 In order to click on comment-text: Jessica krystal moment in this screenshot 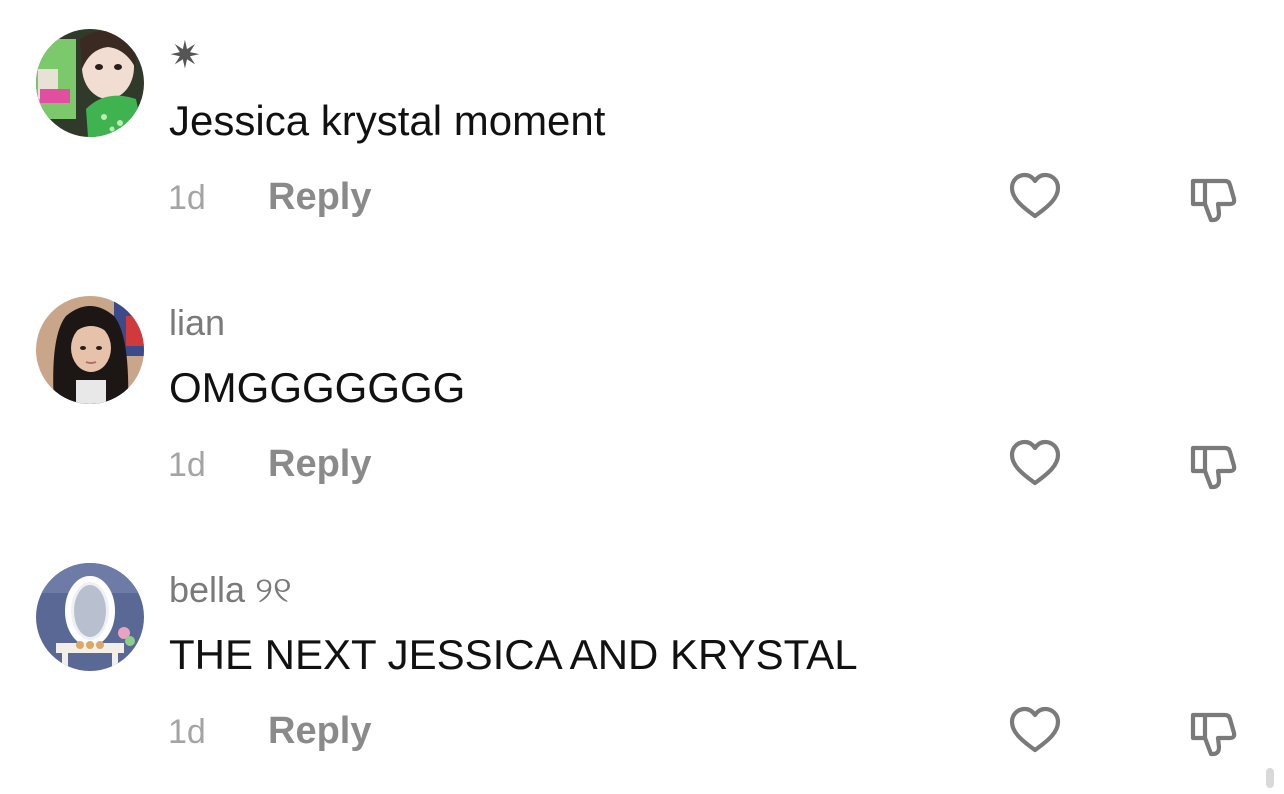, I will do `click(387, 120)`.